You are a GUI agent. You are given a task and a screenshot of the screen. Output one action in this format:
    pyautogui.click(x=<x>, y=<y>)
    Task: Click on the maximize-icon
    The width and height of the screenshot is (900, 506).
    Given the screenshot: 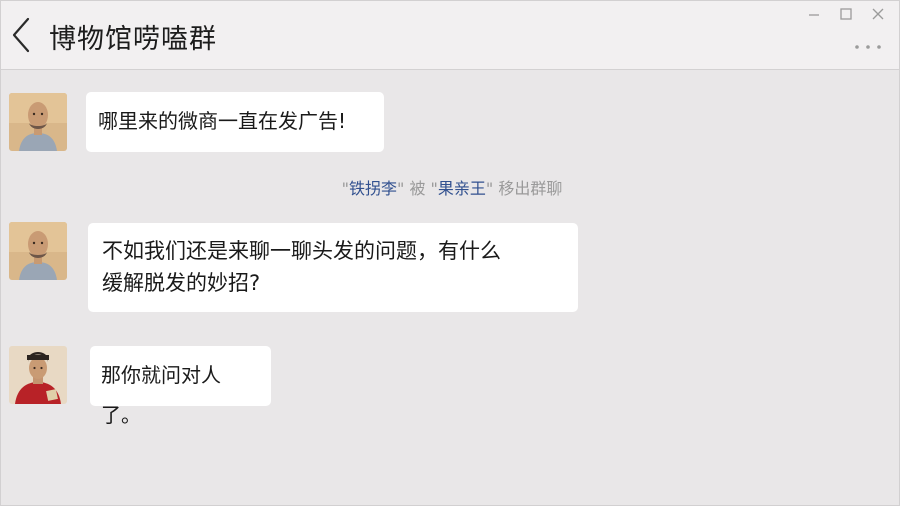 What is the action you would take?
    pyautogui.click(x=846, y=14)
    